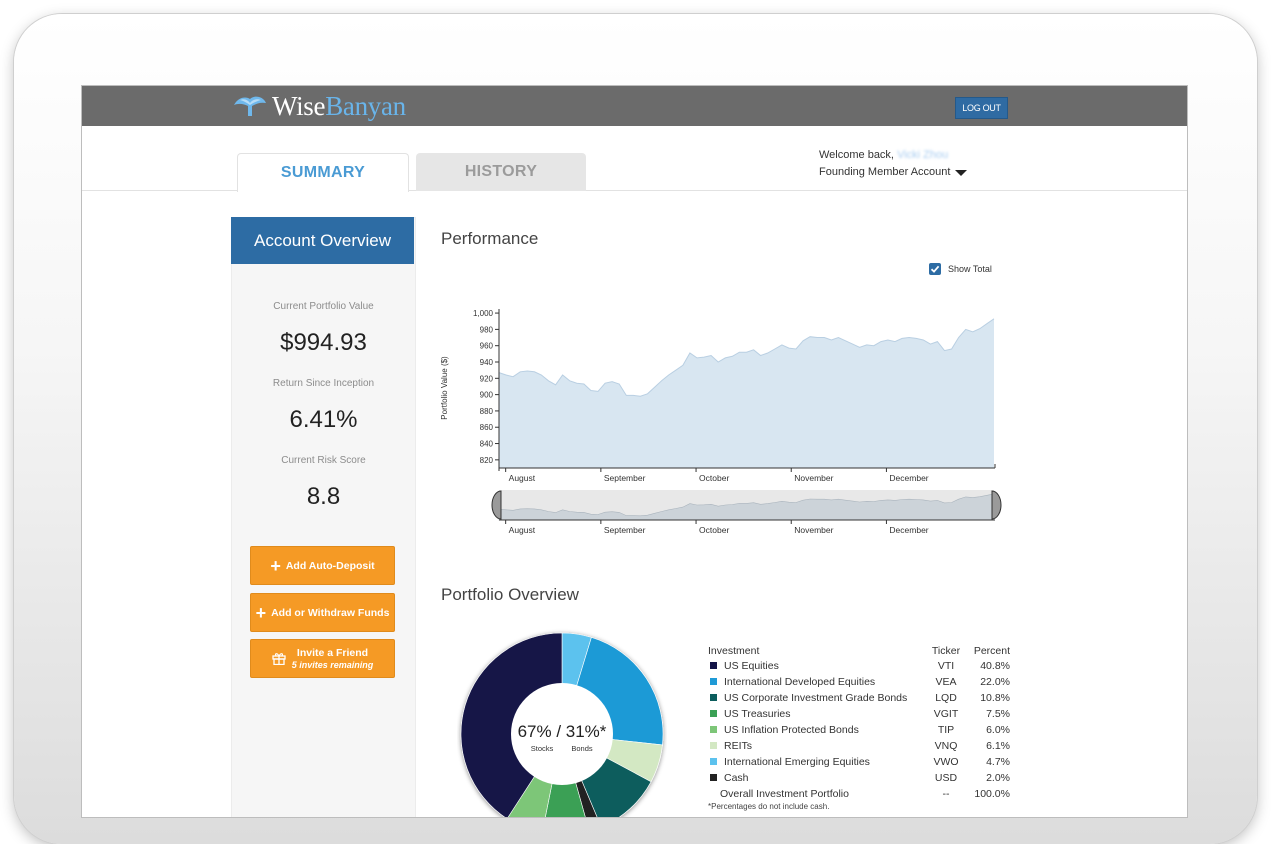 The height and width of the screenshot is (844, 1271). Describe the element at coordinates (935, 269) in the screenshot. I see `checkbox-checked-icon` at that location.